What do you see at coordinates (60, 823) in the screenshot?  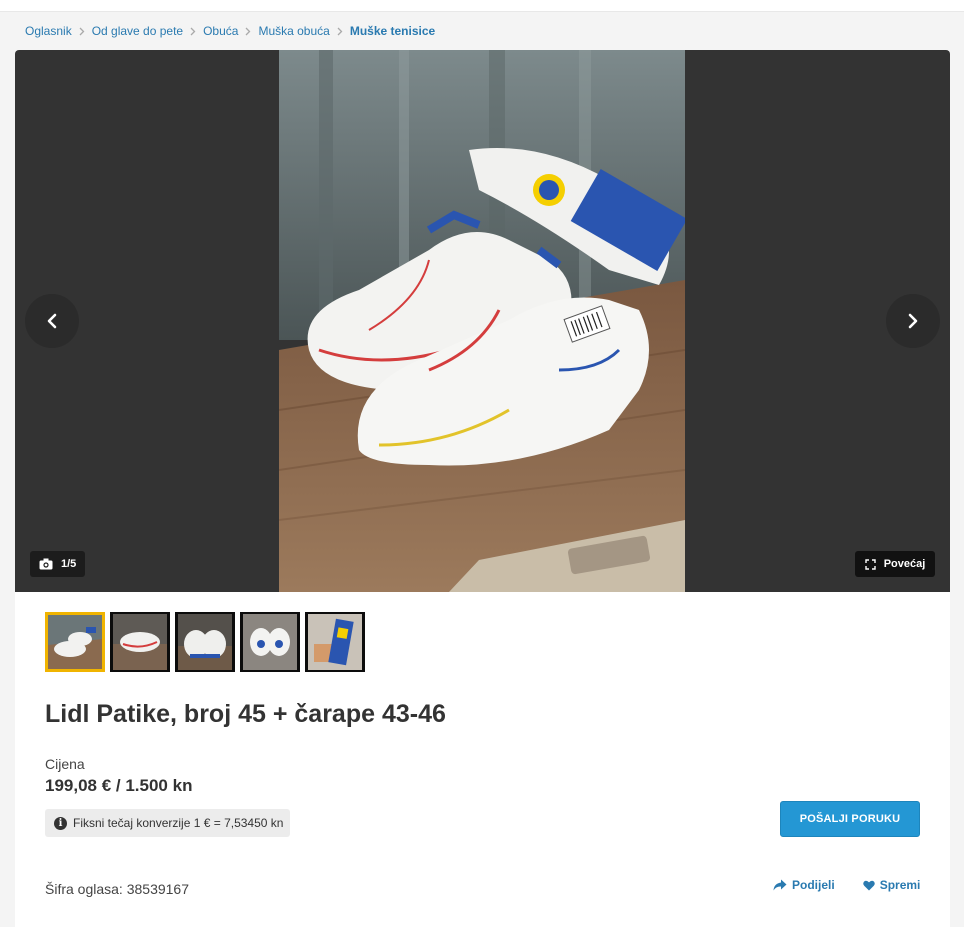 I see `info-icon: i` at bounding box center [60, 823].